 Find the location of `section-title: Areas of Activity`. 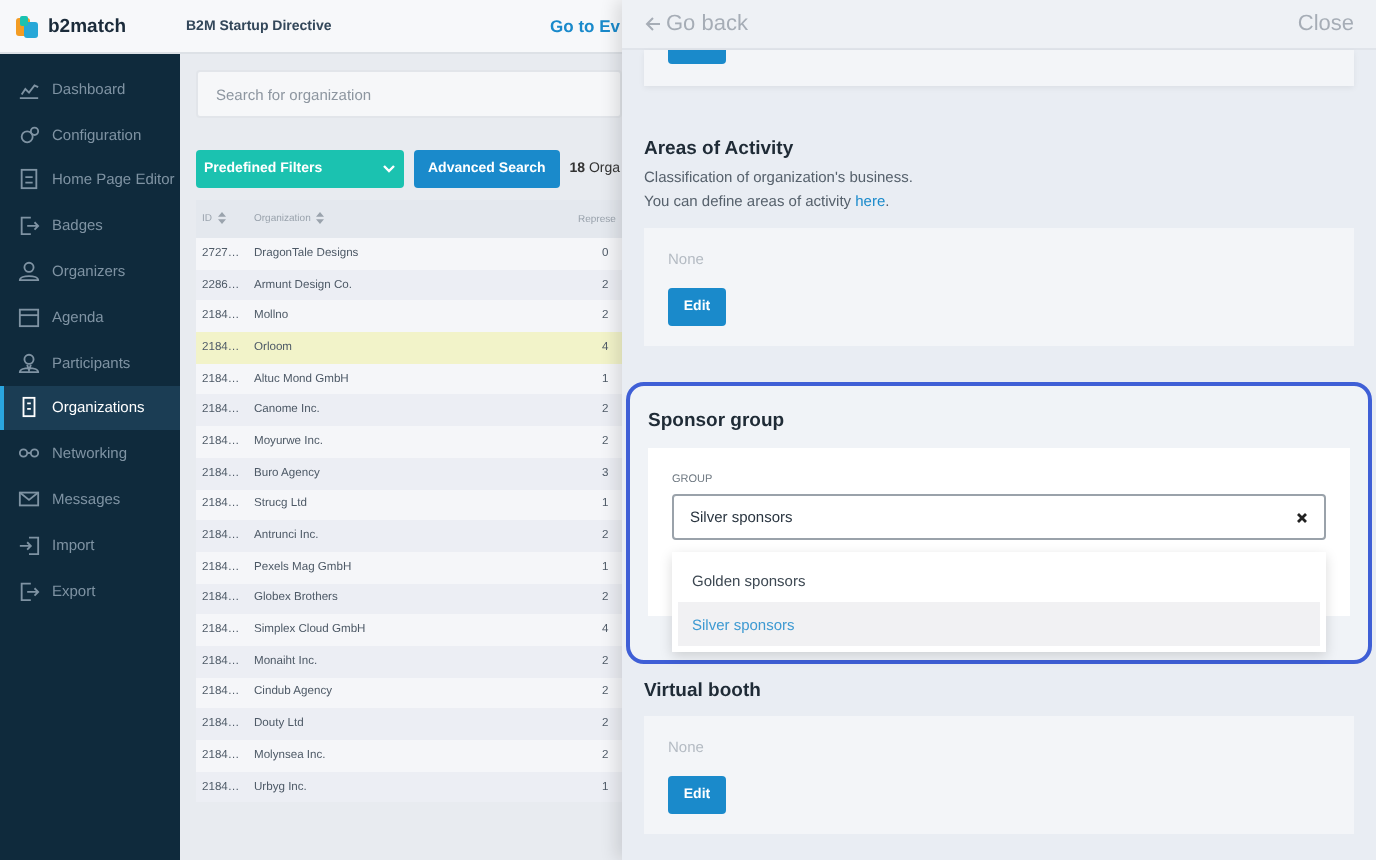

section-title: Areas of Activity is located at coordinates (720, 149).